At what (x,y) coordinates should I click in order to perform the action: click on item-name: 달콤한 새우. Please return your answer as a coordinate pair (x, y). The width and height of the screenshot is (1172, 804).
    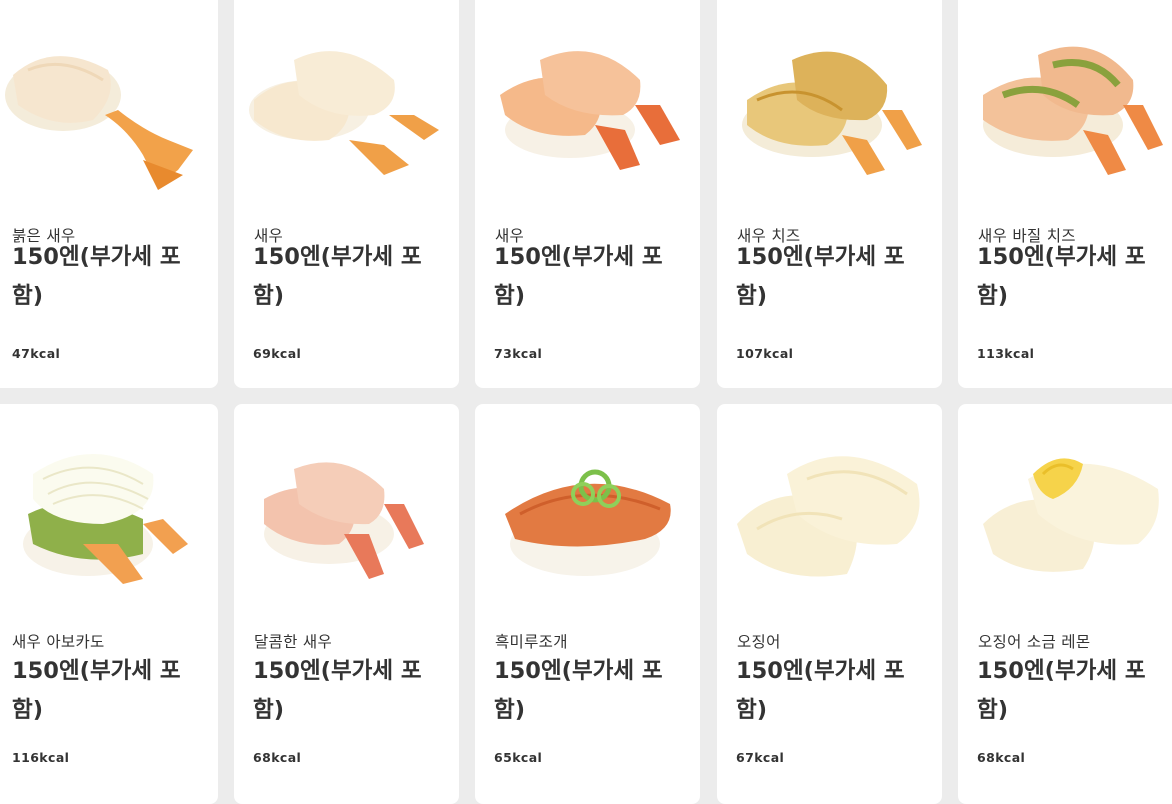
    Looking at the image, I should click on (293, 642).